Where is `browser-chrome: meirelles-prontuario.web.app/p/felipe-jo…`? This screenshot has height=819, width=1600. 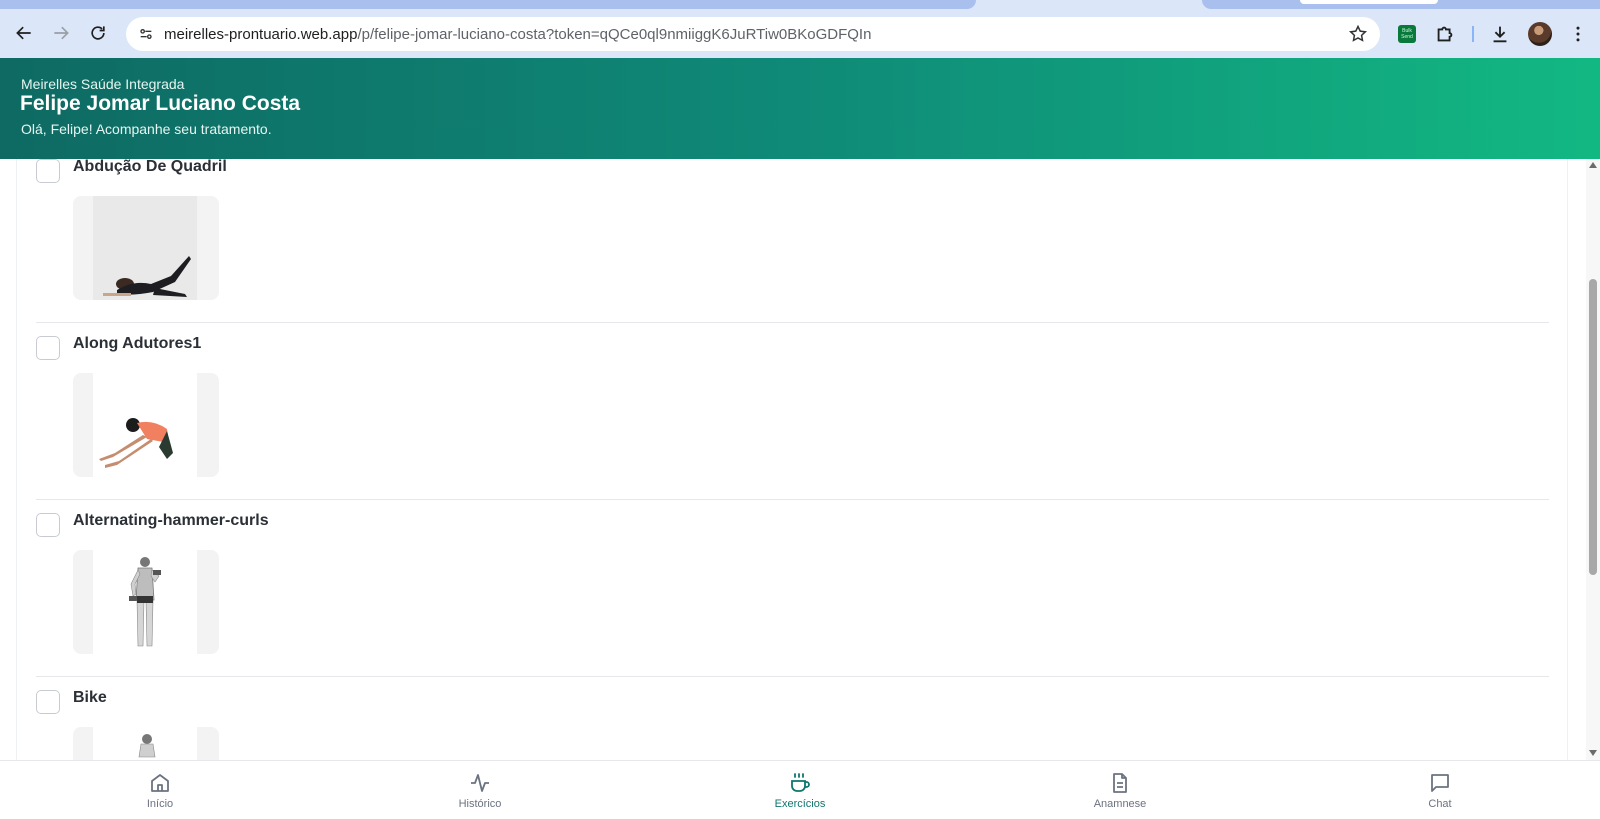 browser-chrome: meirelles-prontuario.web.app/p/felipe-jo… is located at coordinates (800, 29).